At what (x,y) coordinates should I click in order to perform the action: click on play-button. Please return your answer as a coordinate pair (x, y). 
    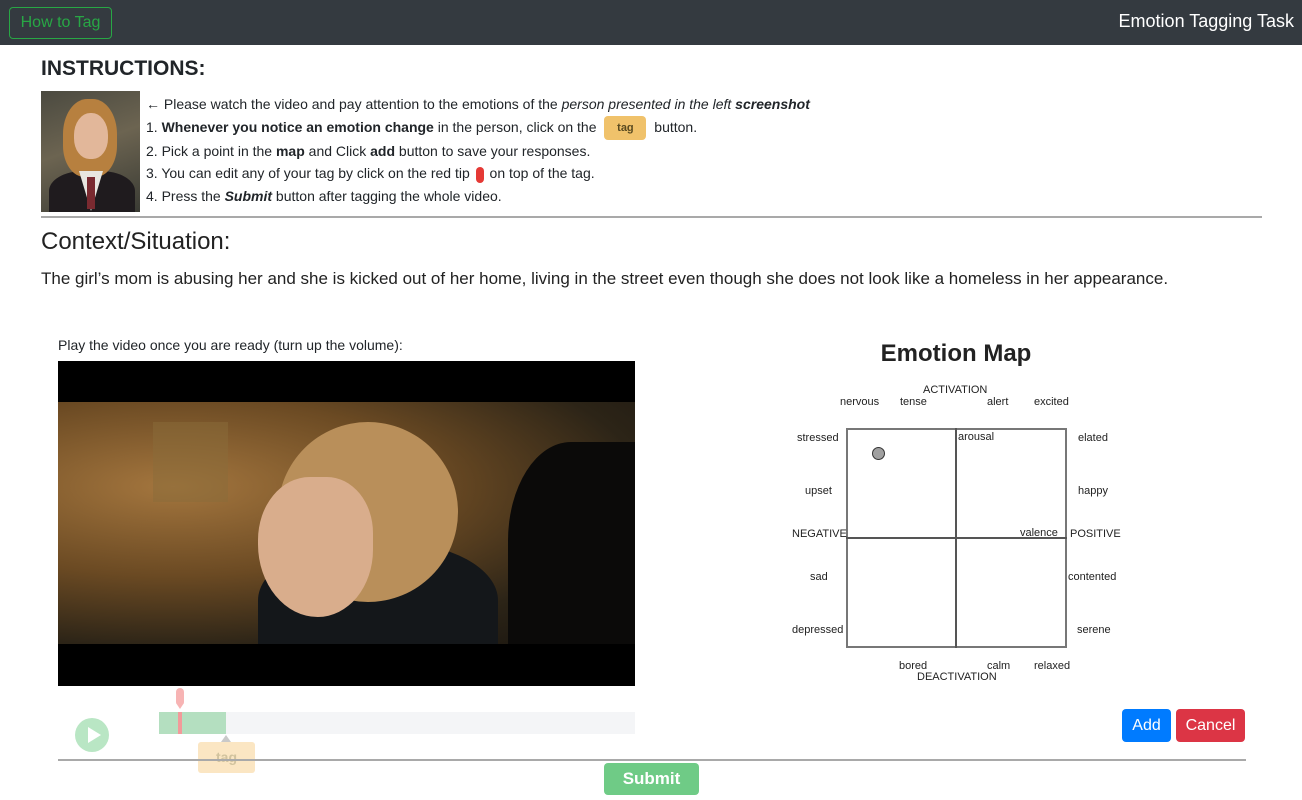
    Looking at the image, I should click on (92, 735).